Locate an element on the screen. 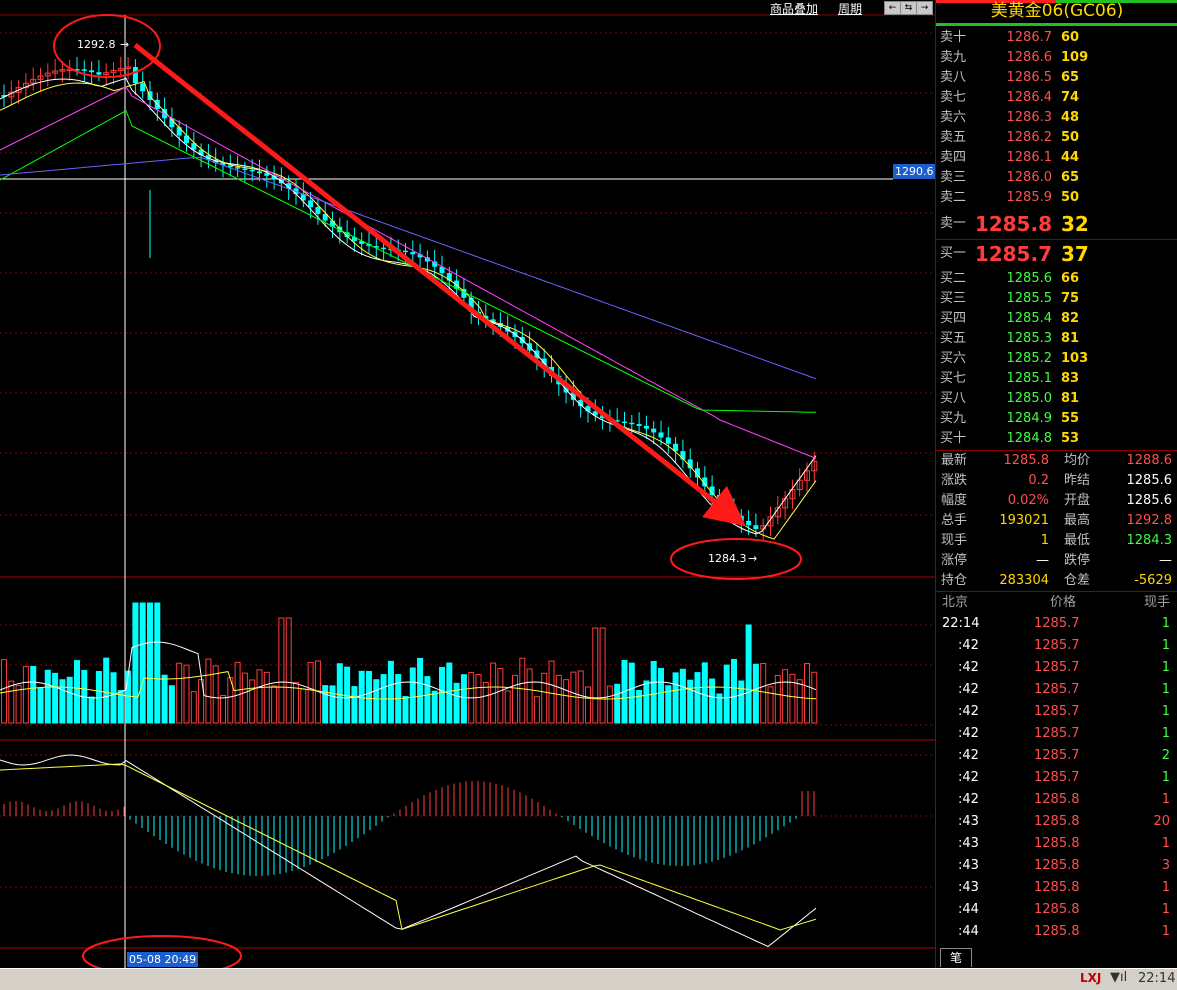 The height and width of the screenshot is (990, 1177). tick-time: :42 is located at coordinates (968, 667).